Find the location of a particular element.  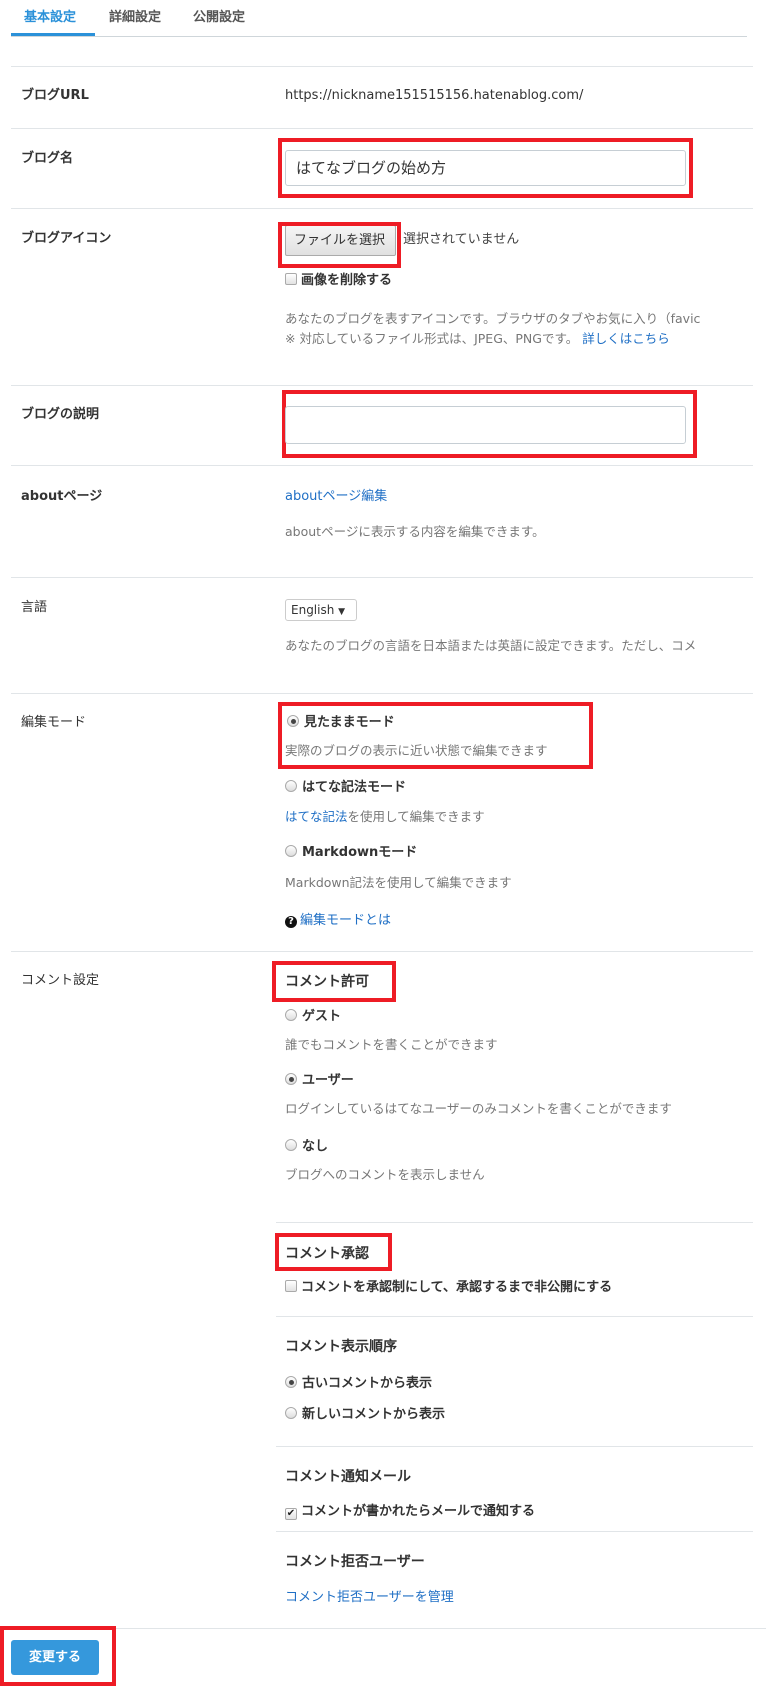

option-label: なし is located at coordinates (315, 1146).